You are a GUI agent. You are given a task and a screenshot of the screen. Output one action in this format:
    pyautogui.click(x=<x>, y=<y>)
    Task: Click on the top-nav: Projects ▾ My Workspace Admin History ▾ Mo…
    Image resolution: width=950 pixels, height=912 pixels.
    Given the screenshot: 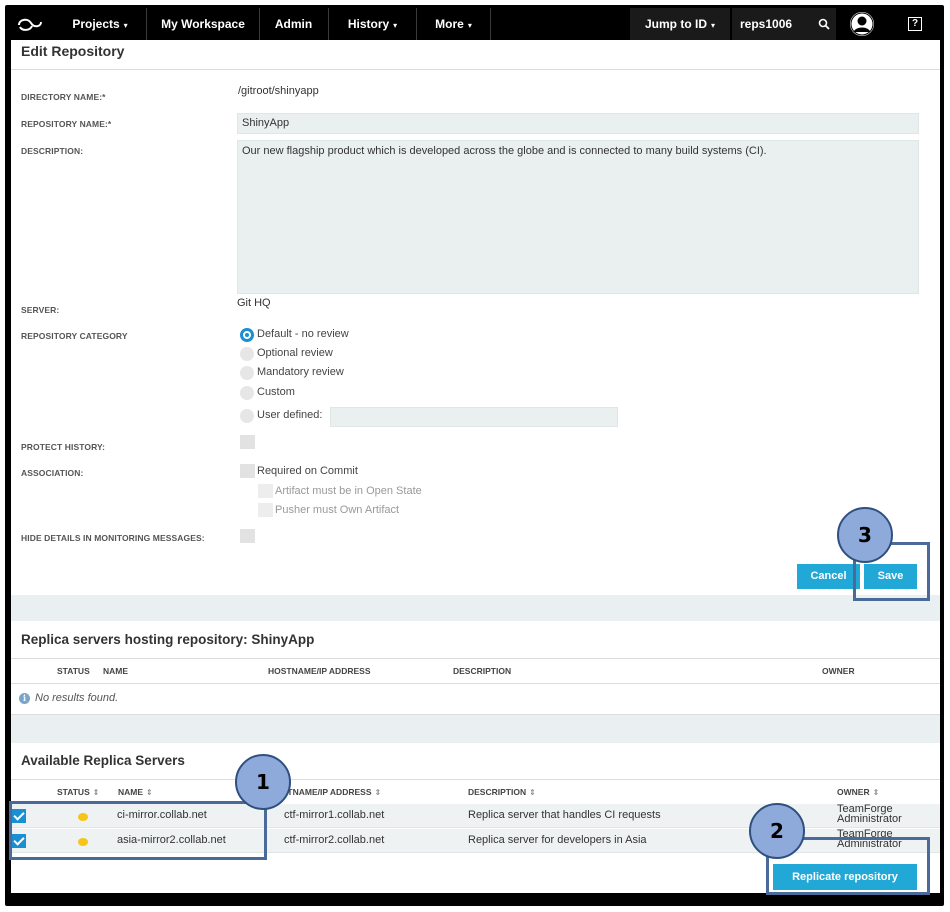 What is the action you would take?
    pyautogui.click(x=474, y=24)
    